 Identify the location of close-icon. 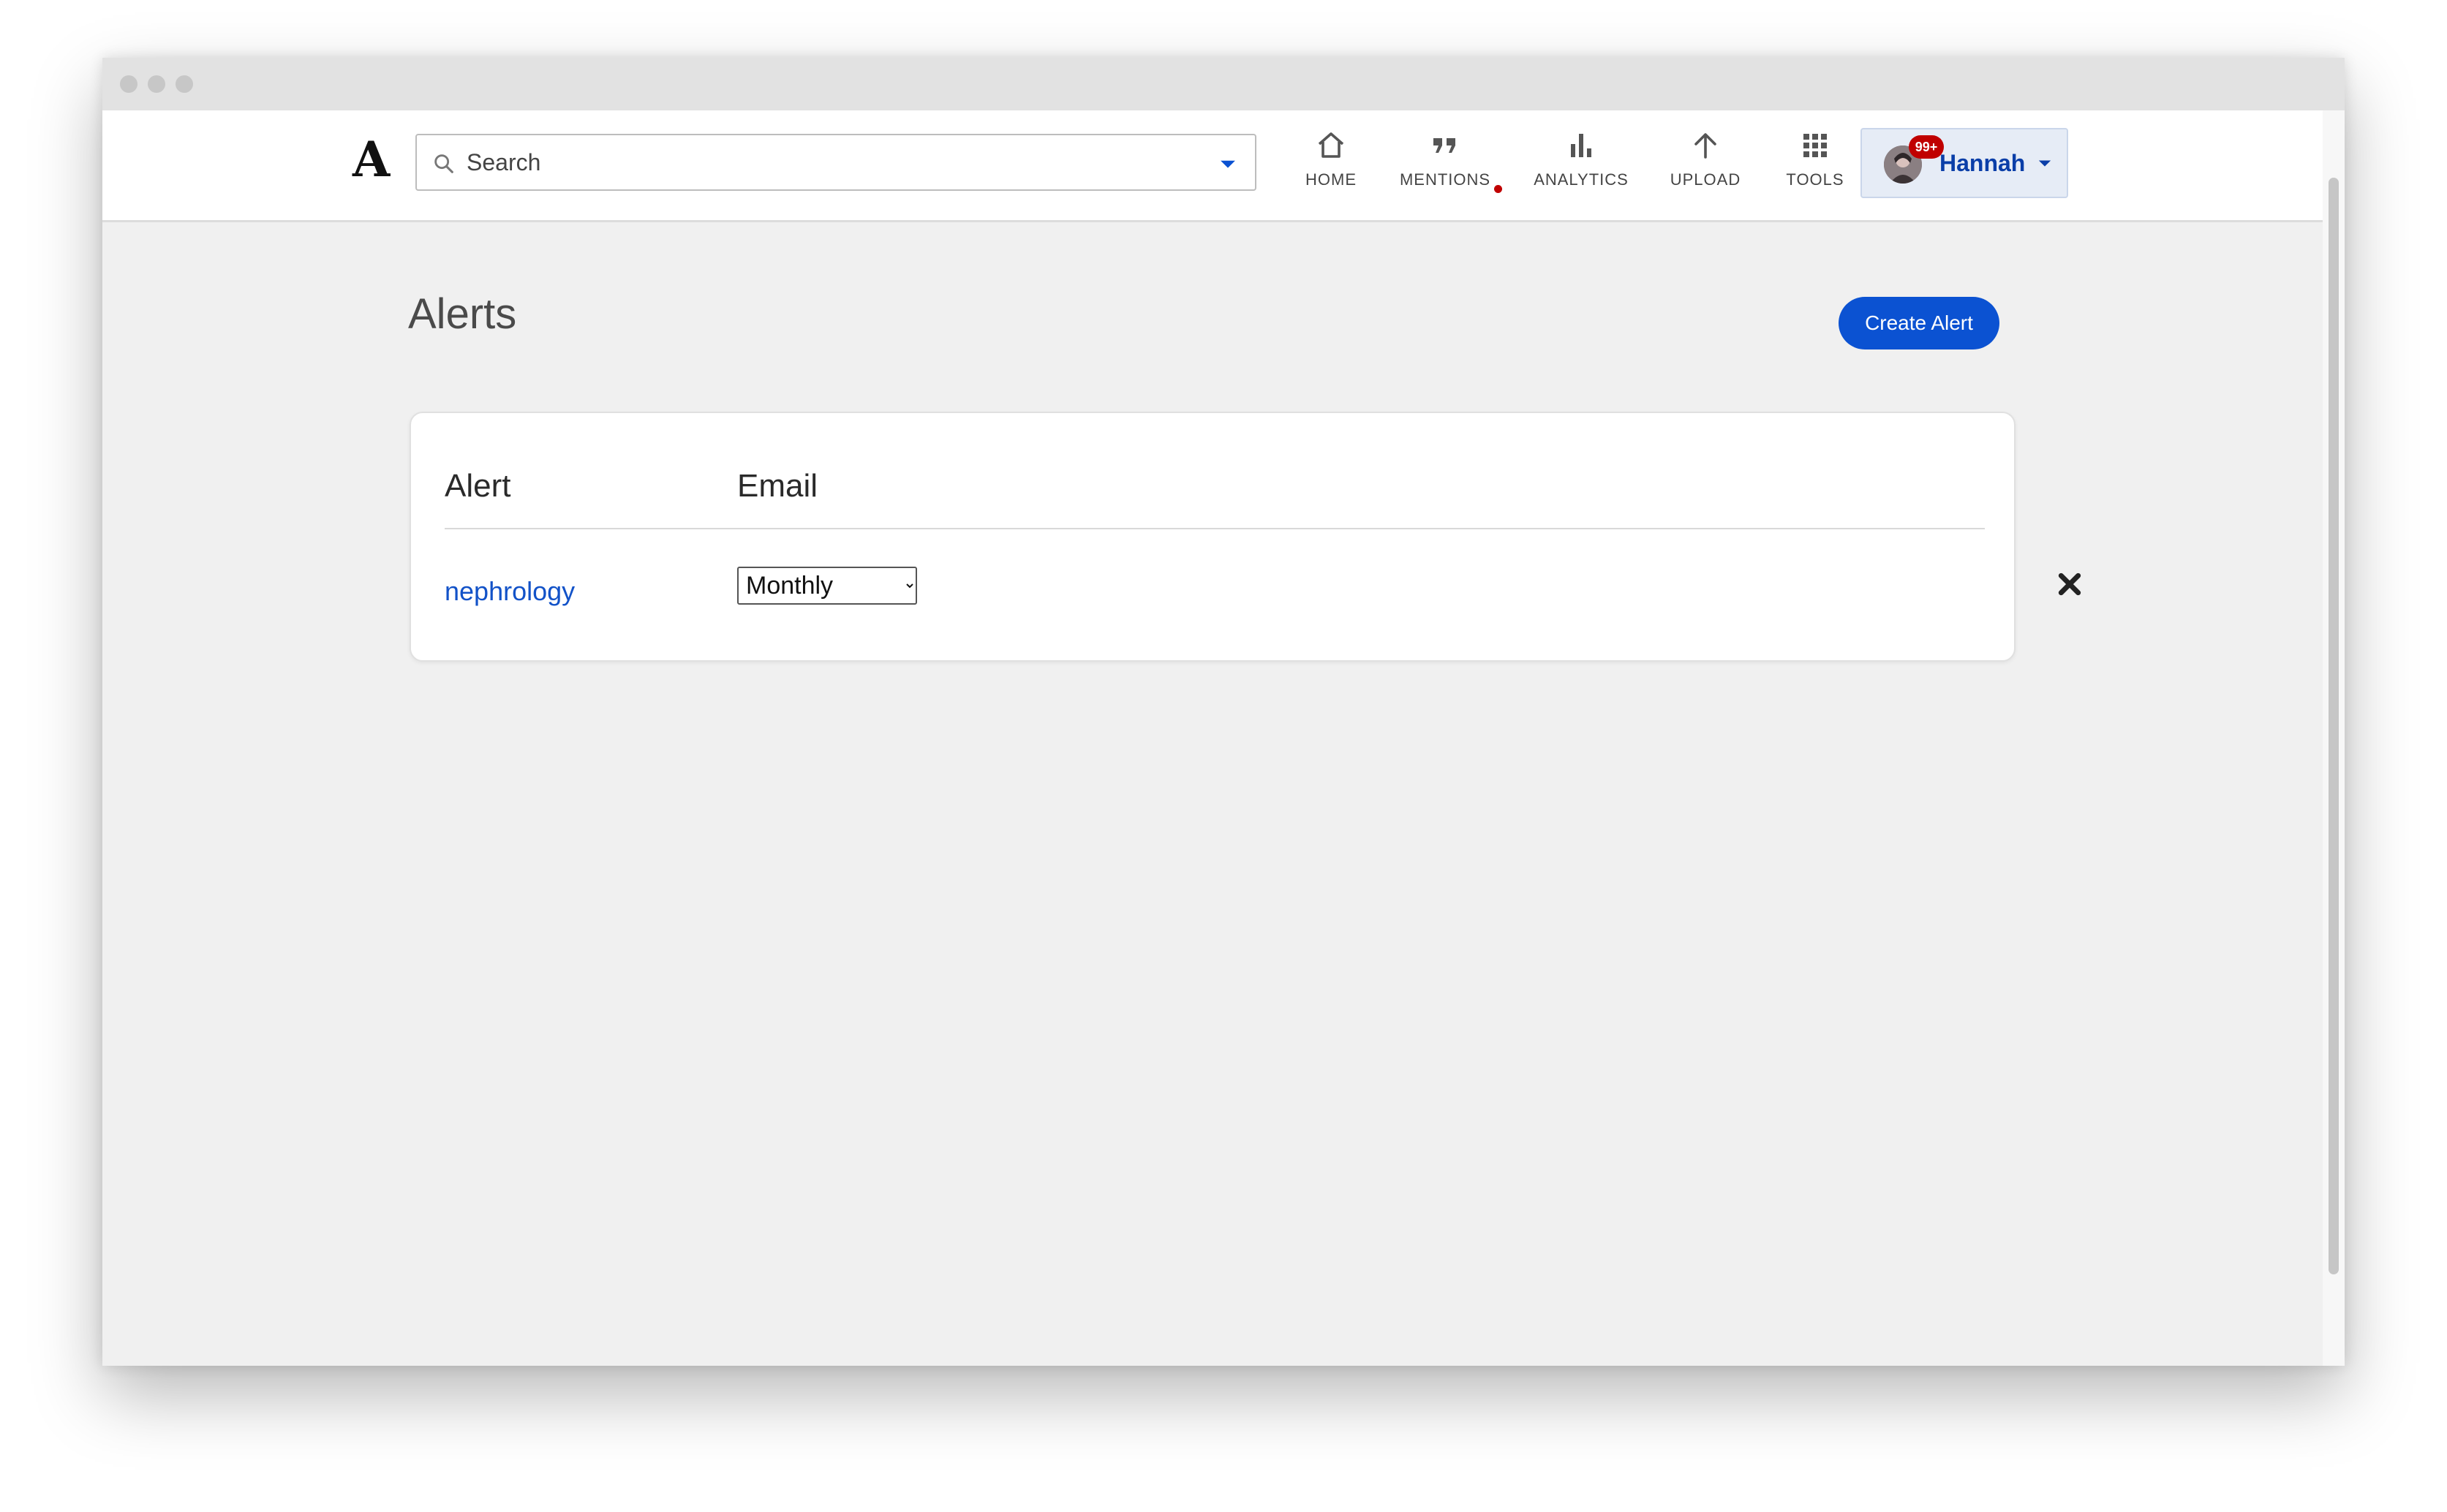
(2070, 584).